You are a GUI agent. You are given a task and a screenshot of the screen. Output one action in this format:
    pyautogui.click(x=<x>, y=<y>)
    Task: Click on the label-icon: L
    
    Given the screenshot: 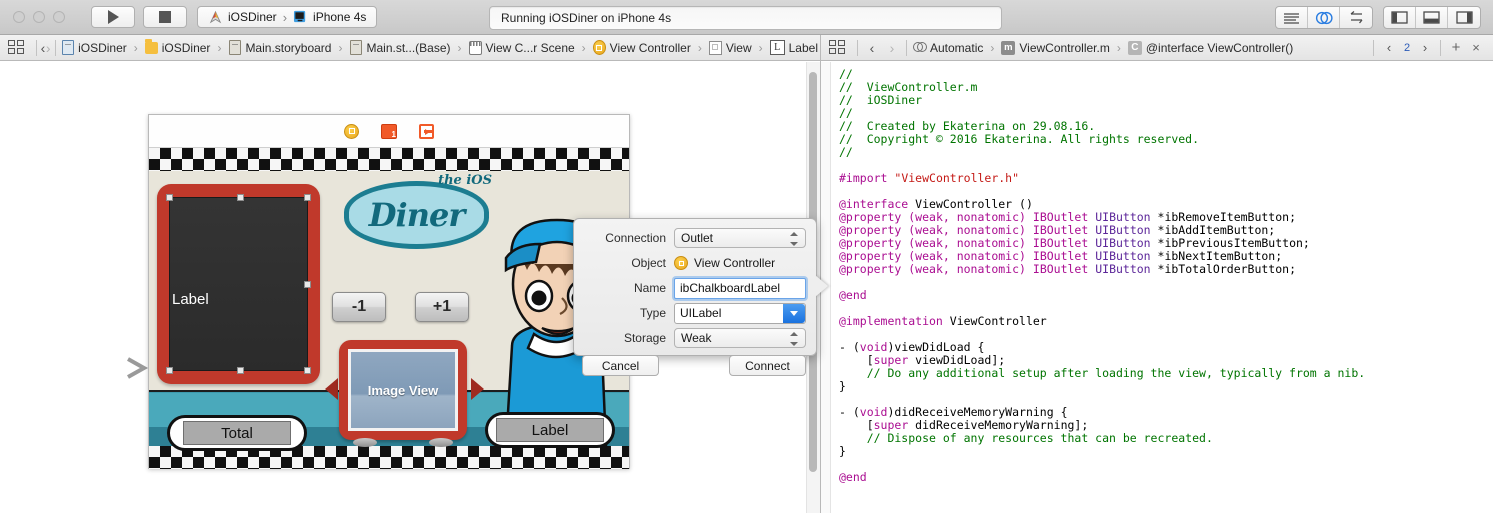 What is the action you would take?
    pyautogui.click(x=777, y=47)
    